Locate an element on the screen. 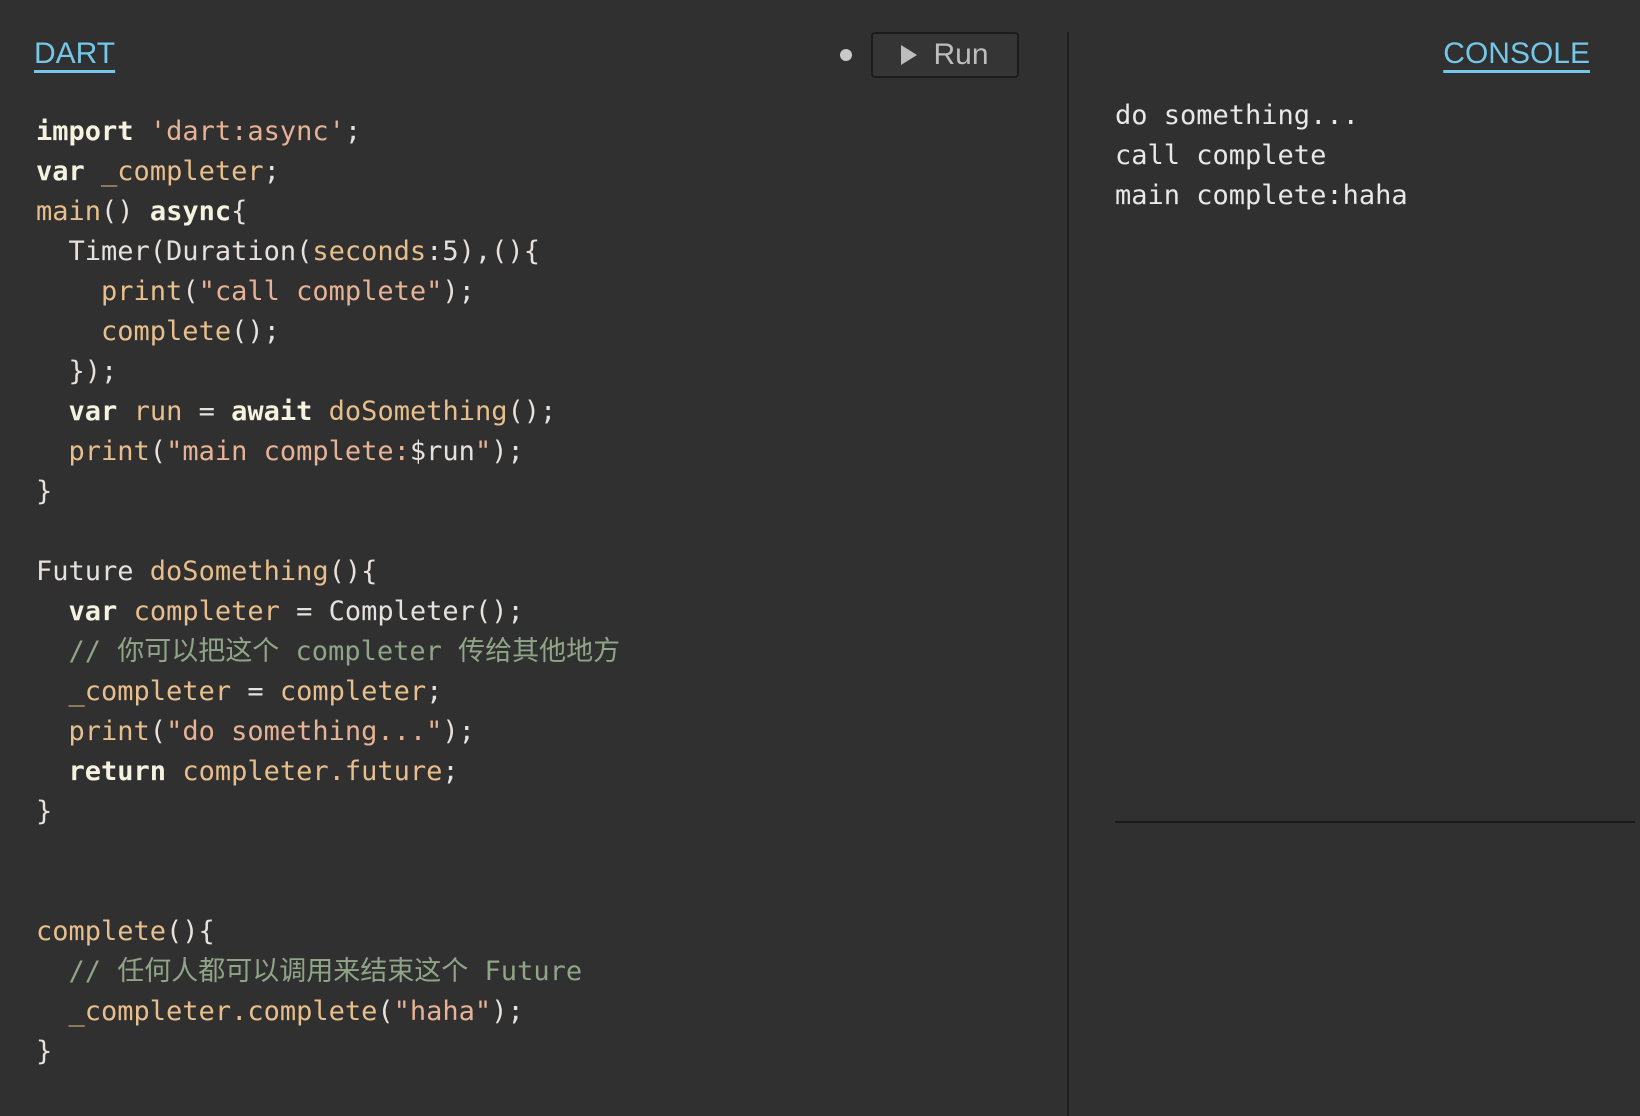 The width and height of the screenshot is (1640, 1116). code-token: 'dart:async' is located at coordinates (247, 131).